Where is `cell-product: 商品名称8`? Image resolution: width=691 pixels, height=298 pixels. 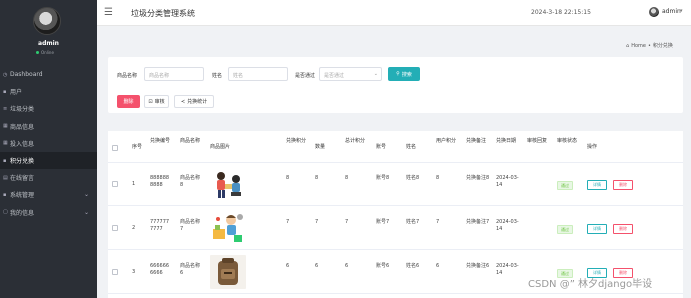
cell-product: 商品名称8 is located at coordinates (190, 181).